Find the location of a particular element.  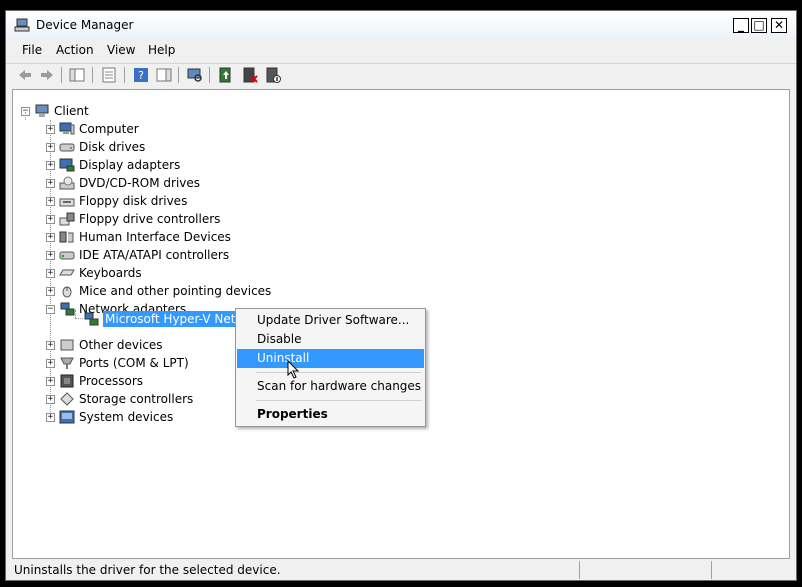

floppy-controller-icon is located at coordinates (67, 219).